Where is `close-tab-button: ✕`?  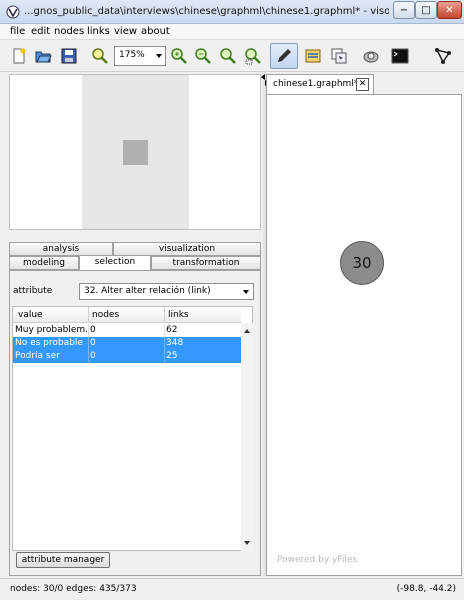 close-tab-button: ✕ is located at coordinates (362, 84).